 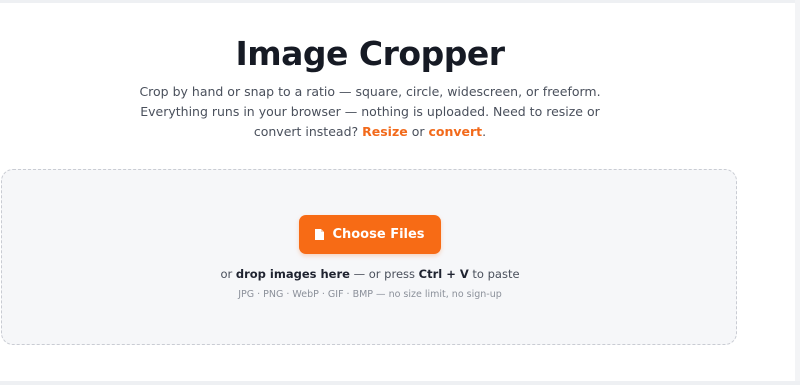 What do you see at coordinates (385, 131) in the screenshot?
I see `resize-link: Resize` at bounding box center [385, 131].